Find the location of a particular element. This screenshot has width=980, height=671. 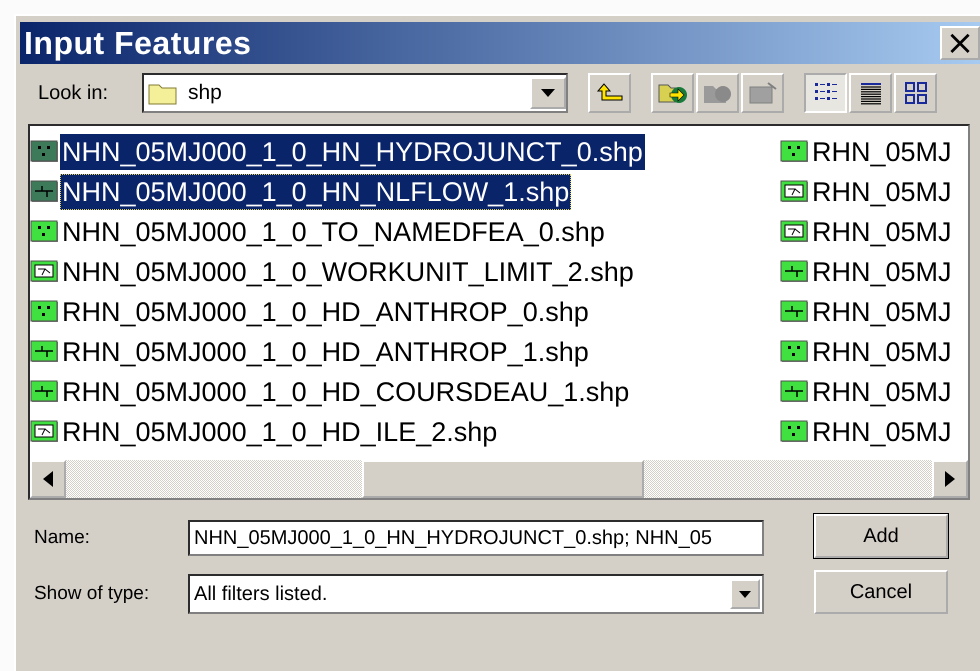

add-button: Add is located at coordinates (881, 536).